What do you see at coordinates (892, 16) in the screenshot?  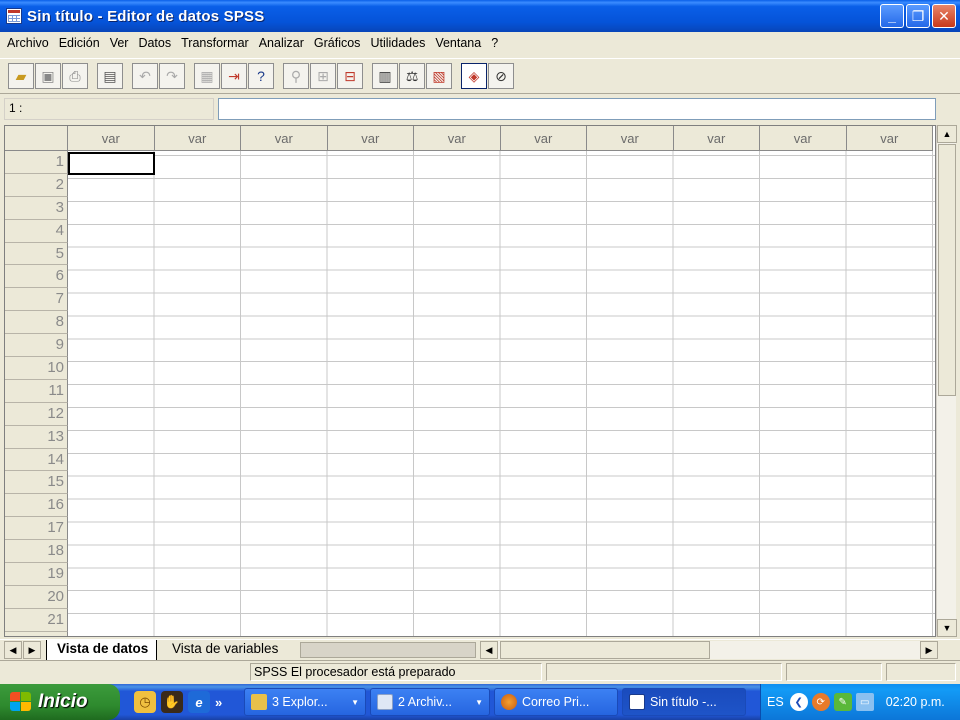 I see `minimize-button: _` at bounding box center [892, 16].